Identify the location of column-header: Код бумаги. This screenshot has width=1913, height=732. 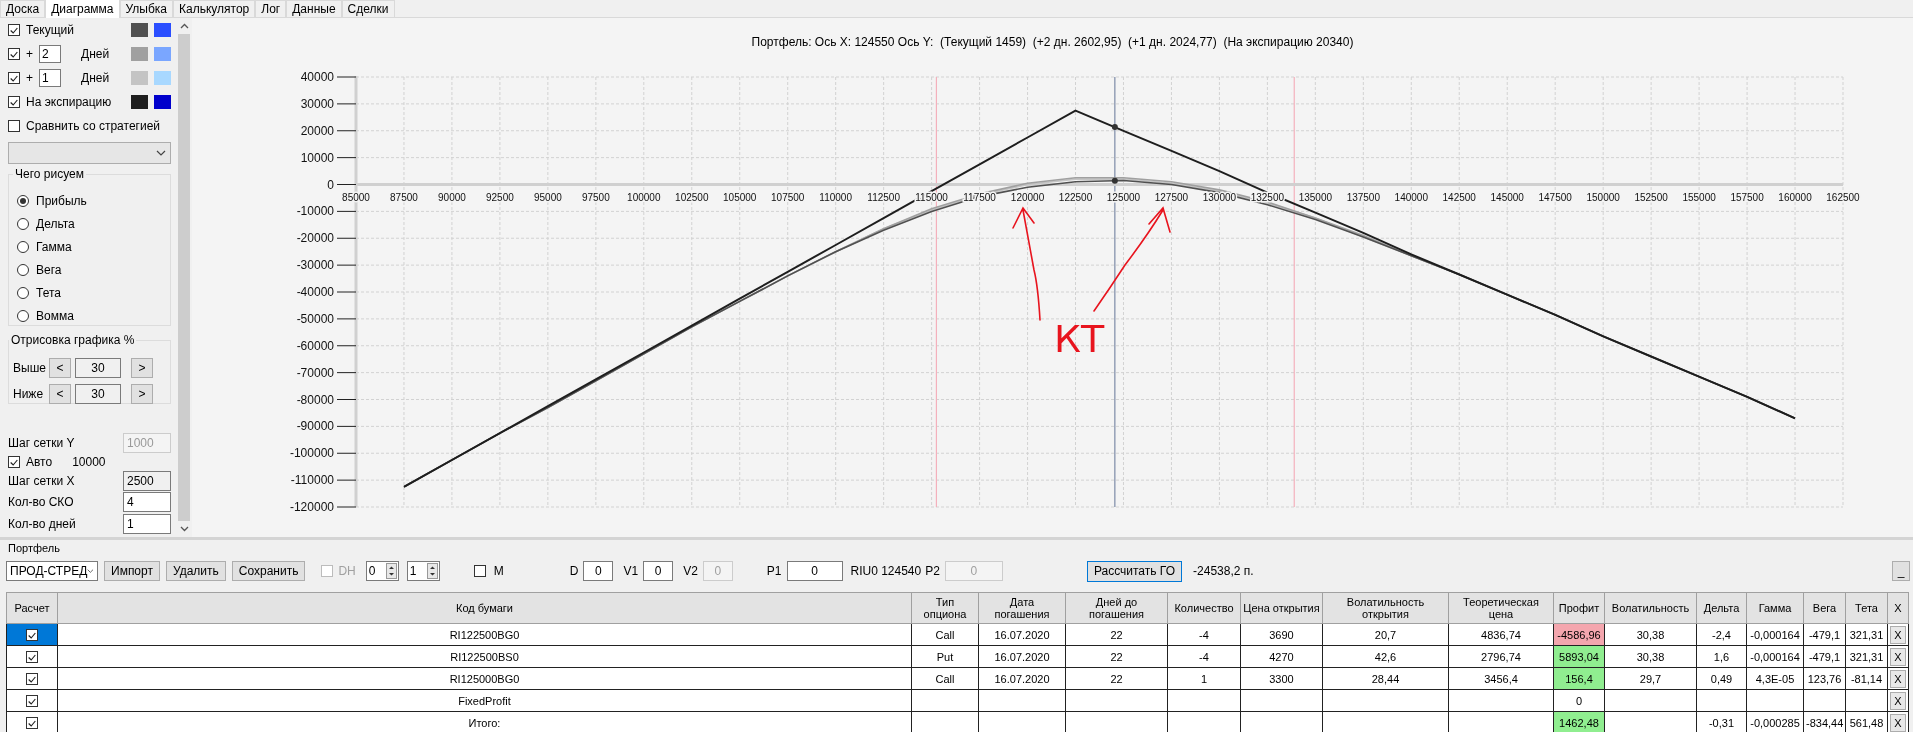
(484, 608).